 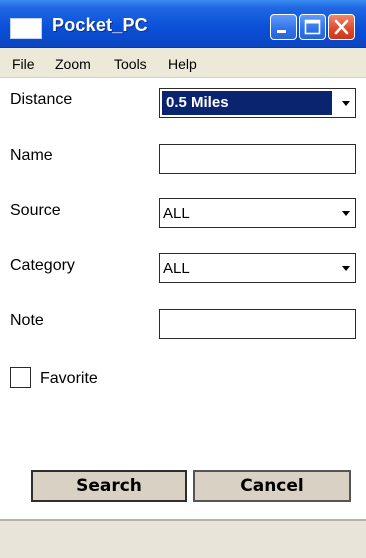 What do you see at coordinates (197, 102) in the screenshot?
I see `distance-value: 0.5 Miles` at bounding box center [197, 102].